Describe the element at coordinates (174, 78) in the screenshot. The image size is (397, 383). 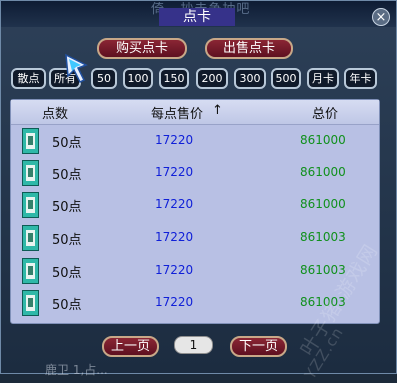
I see `filter-button: 150` at that location.